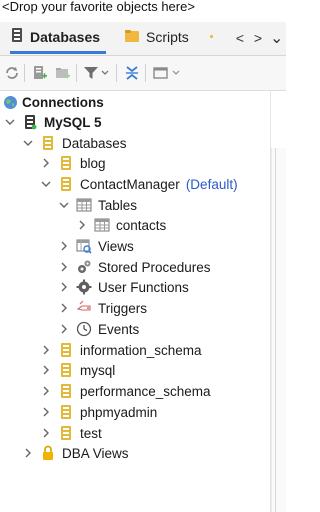 The image size is (320, 512). Describe the element at coordinates (93, 163) in the screenshot. I see `database-label: blog` at that location.